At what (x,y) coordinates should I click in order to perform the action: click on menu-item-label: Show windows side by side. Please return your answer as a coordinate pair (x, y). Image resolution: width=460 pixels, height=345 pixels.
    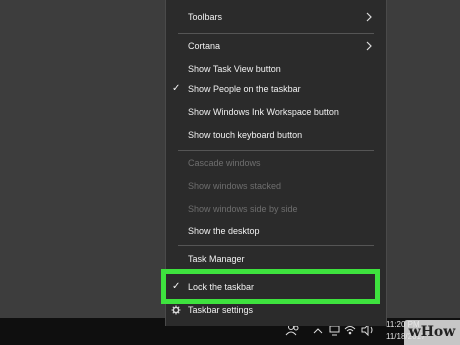
    Looking at the image, I should click on (243, 209).